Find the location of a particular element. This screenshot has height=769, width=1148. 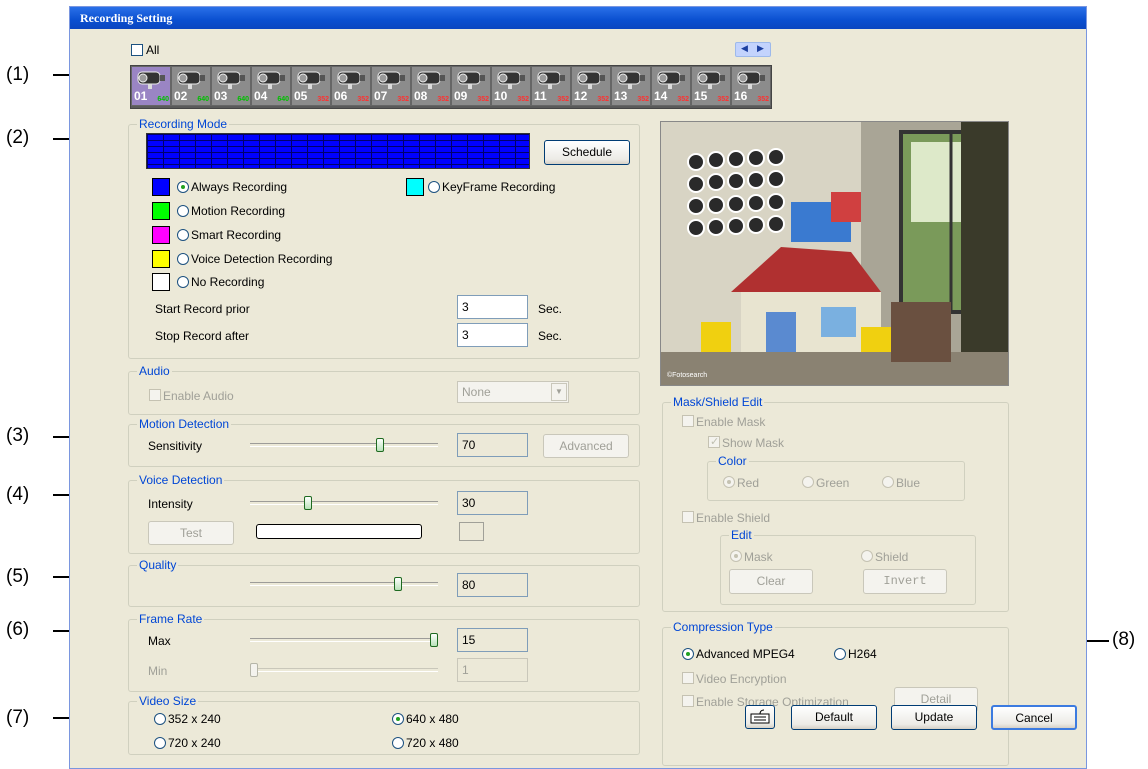

edit-shield-radio is located at coordinates (867, 556).